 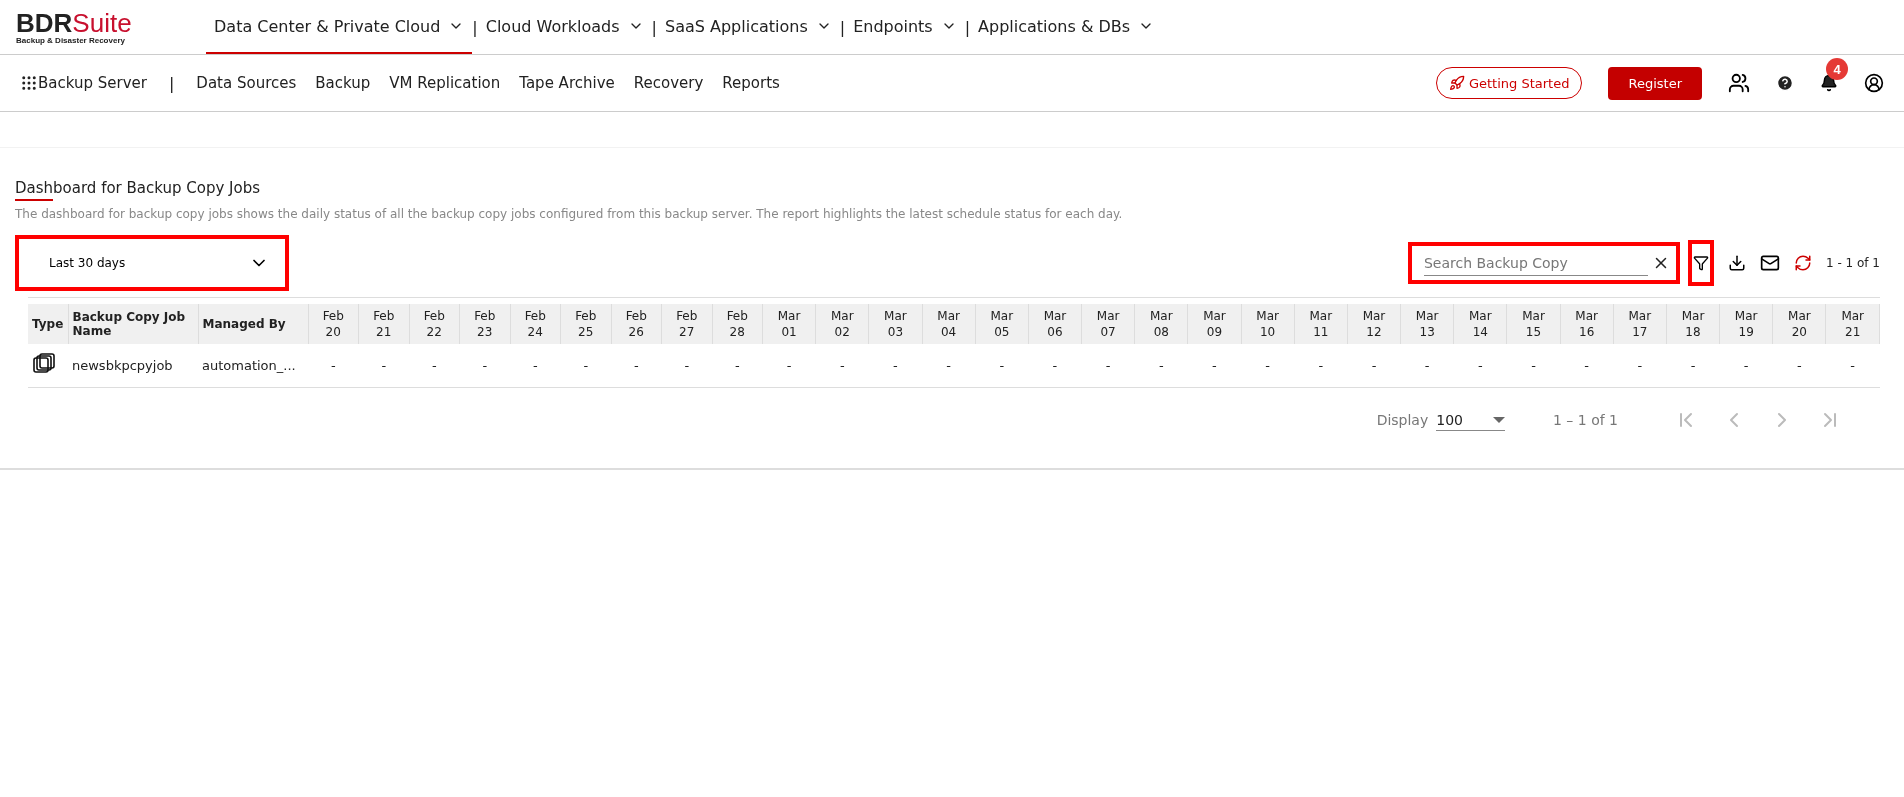 I want to click on user-icon, so click(x=1874, y=83).